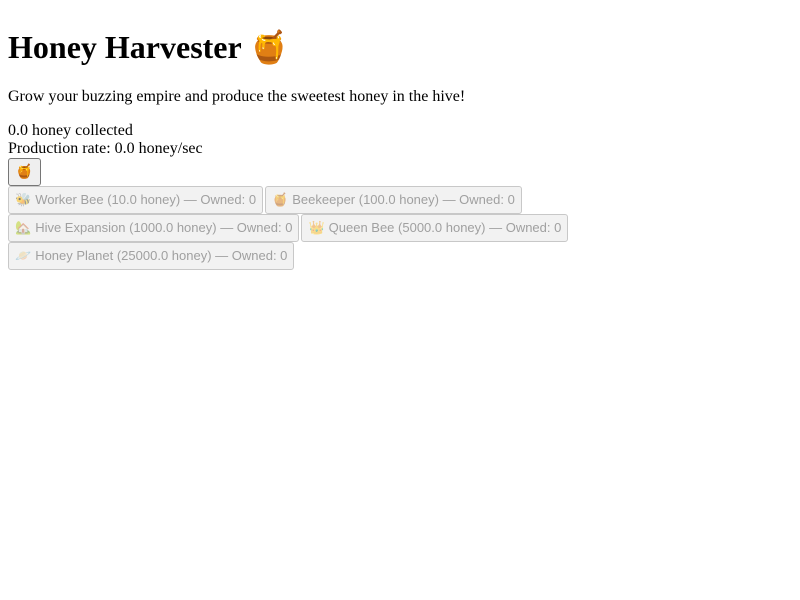 The image size is (800, 600). Describe the element at coordinates (164, 228) in the screenshot. I see `shop-item-label: Hive Expansion (1000.0 honey) — Owned: 0` at that location.